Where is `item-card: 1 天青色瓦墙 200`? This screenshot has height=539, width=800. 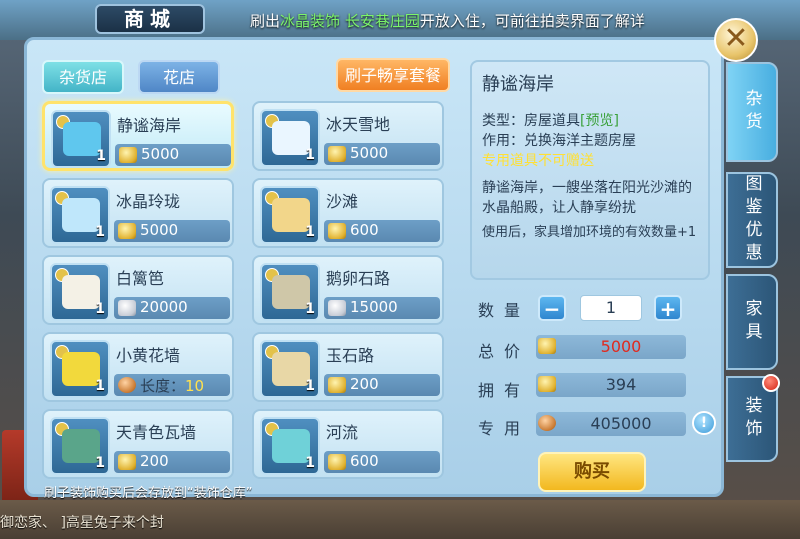
item-card: 1 天青色瓦墙 200 is located at coordinates (138, 444).